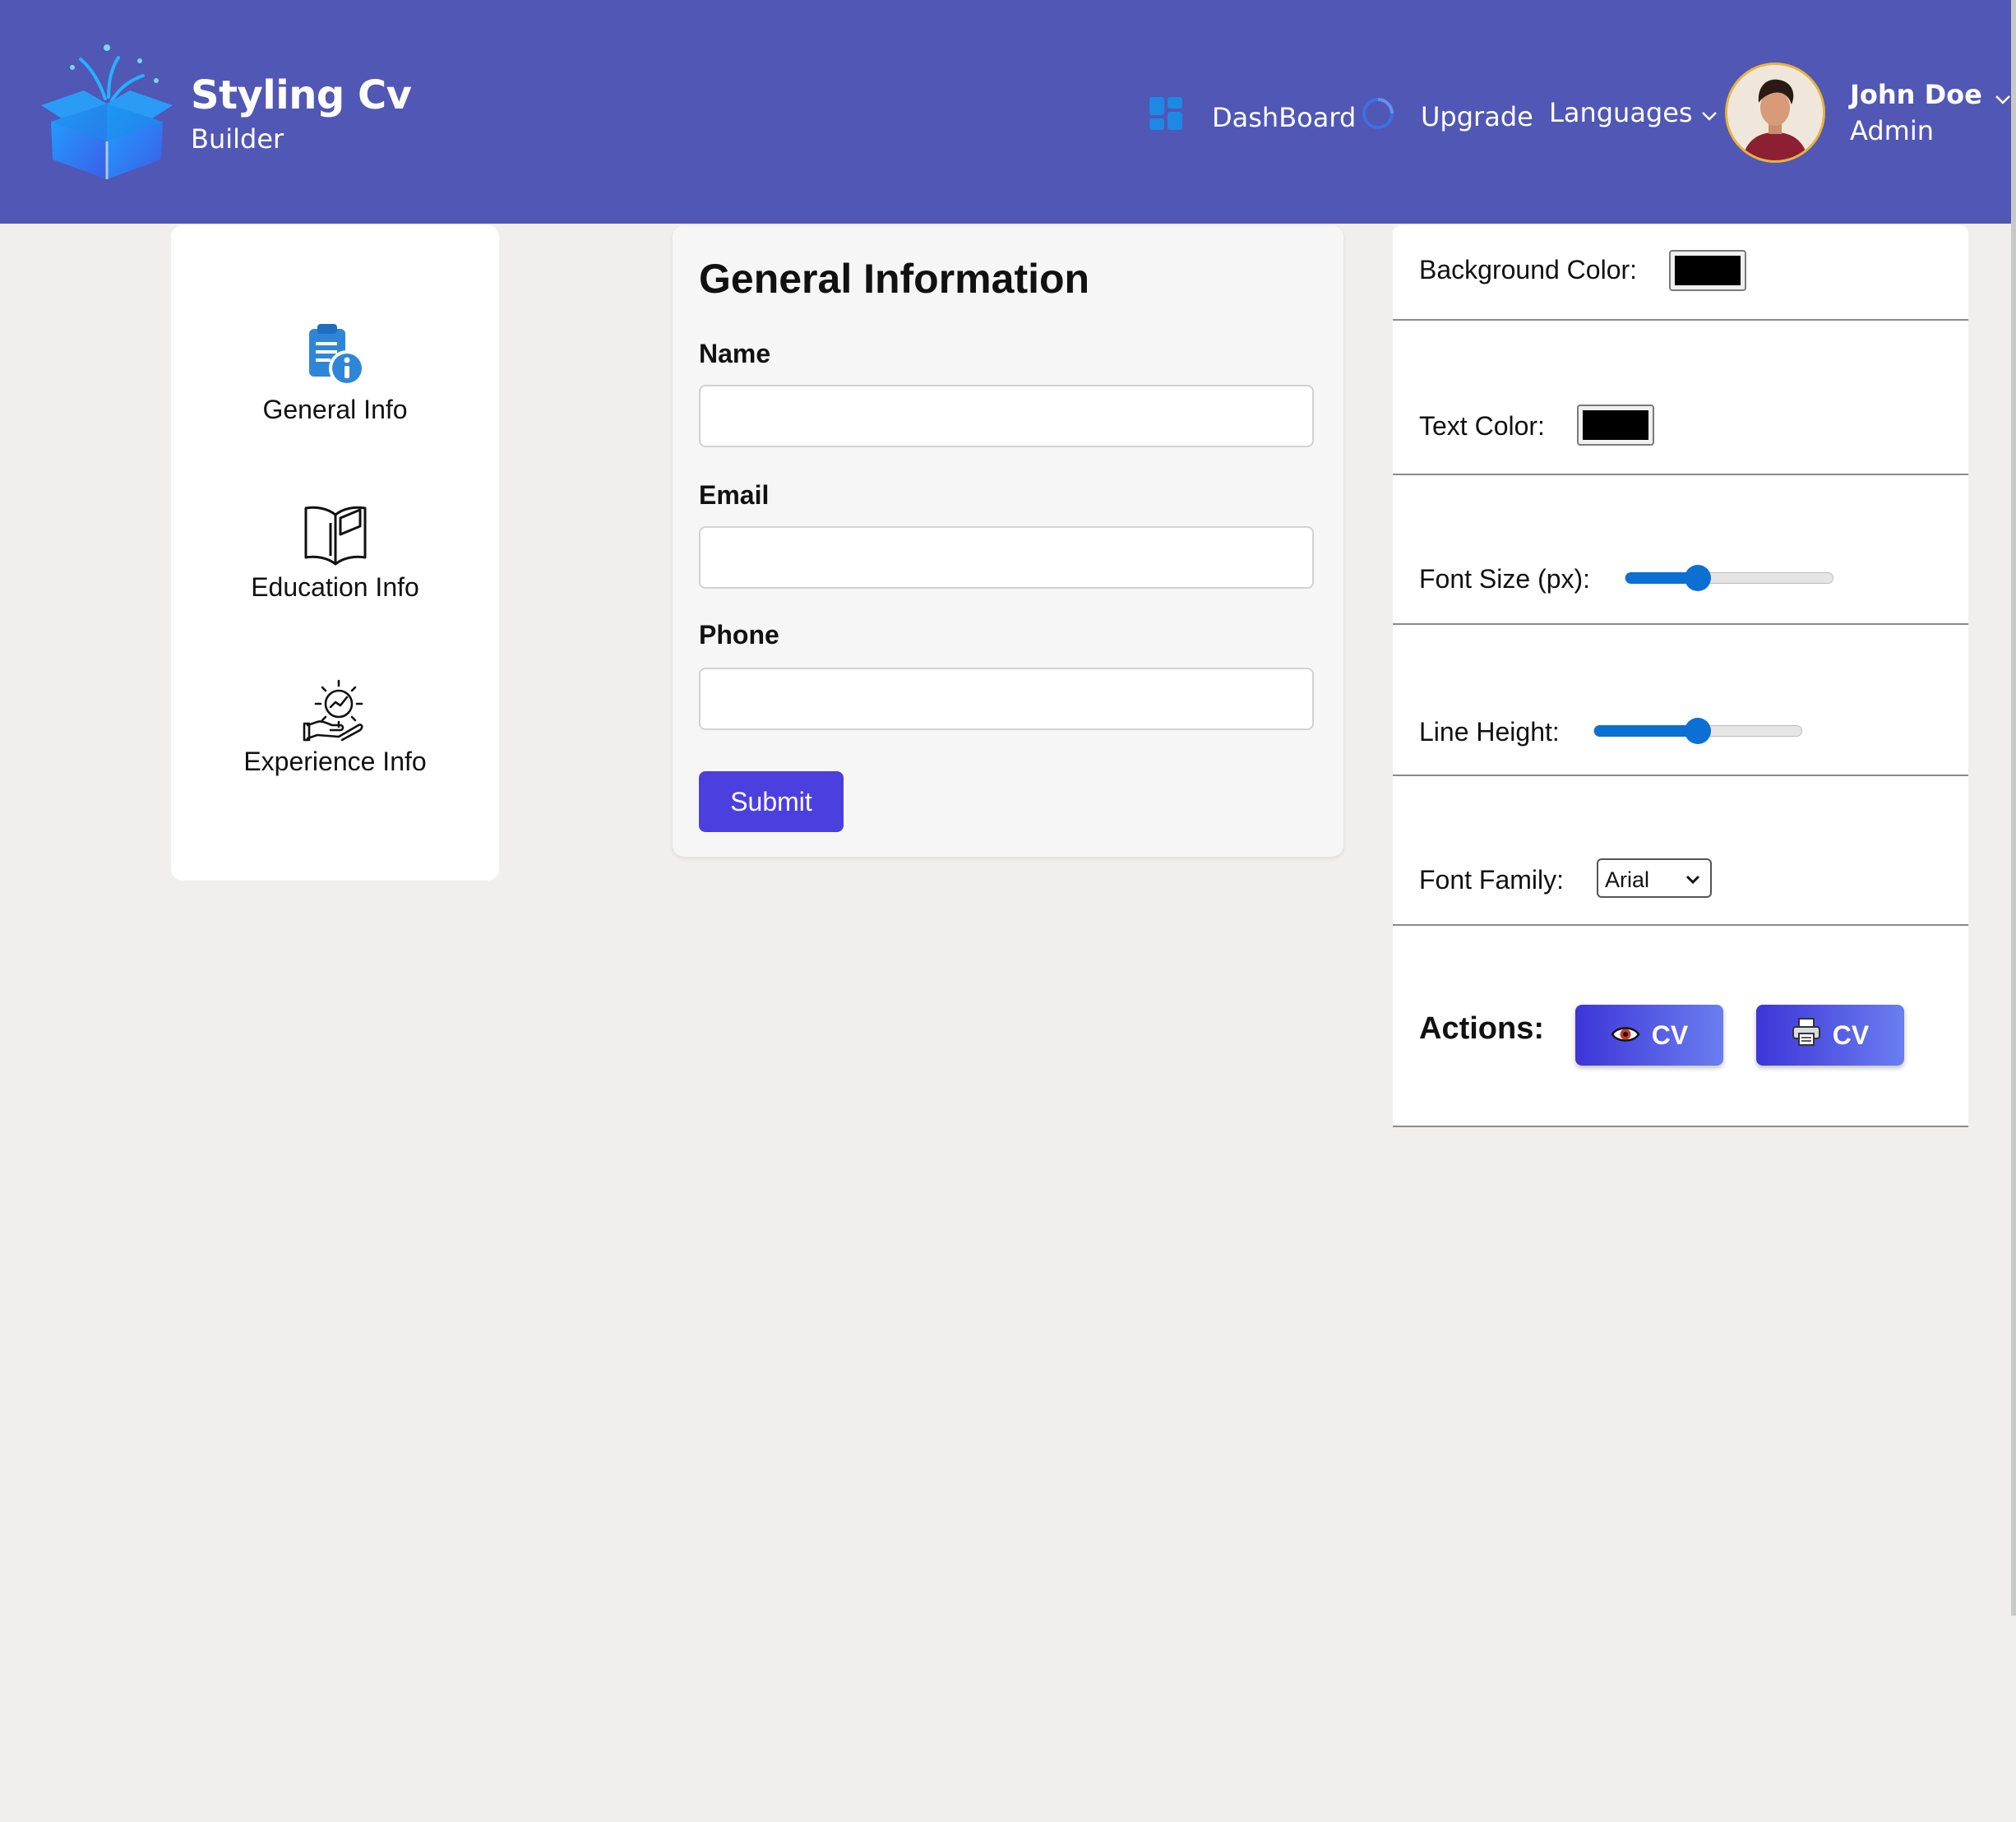  Describe the element at coordinates (335, 409) in the screenshot. I see `sidebar-item-label: General Info` at that location.